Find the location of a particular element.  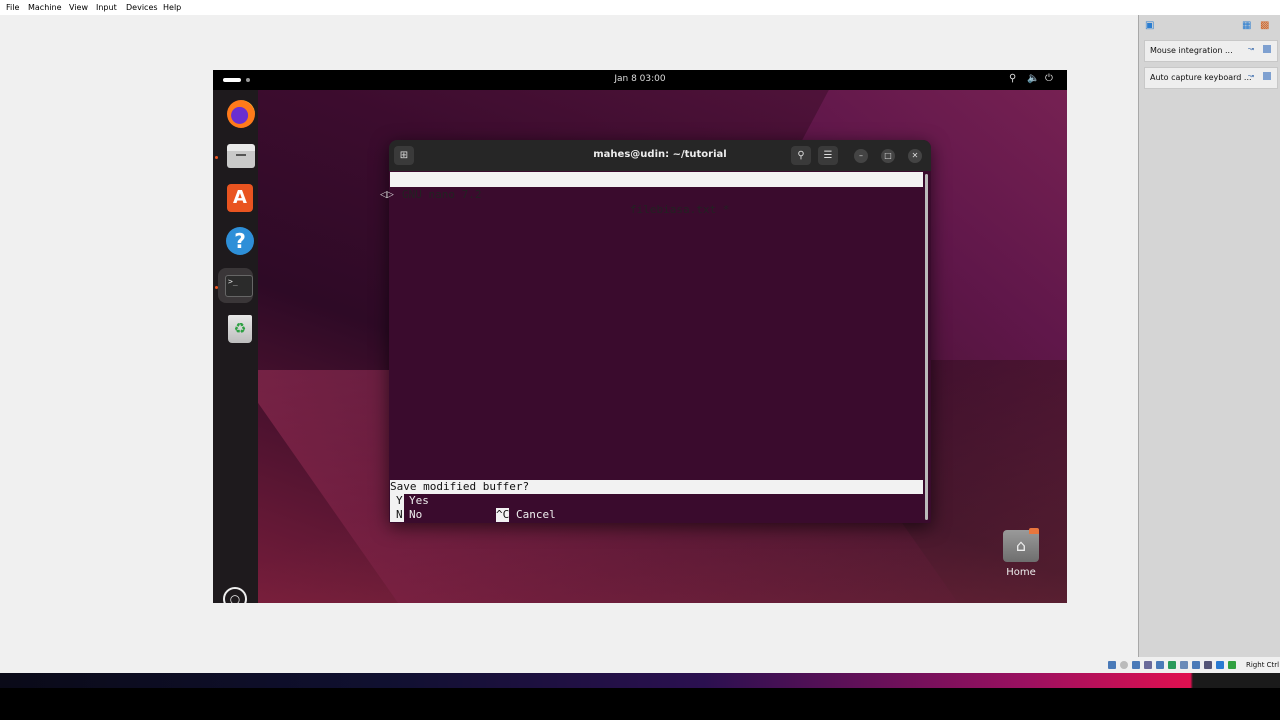

mouse-icon: ↝ is located at coordinates (1251, 49).